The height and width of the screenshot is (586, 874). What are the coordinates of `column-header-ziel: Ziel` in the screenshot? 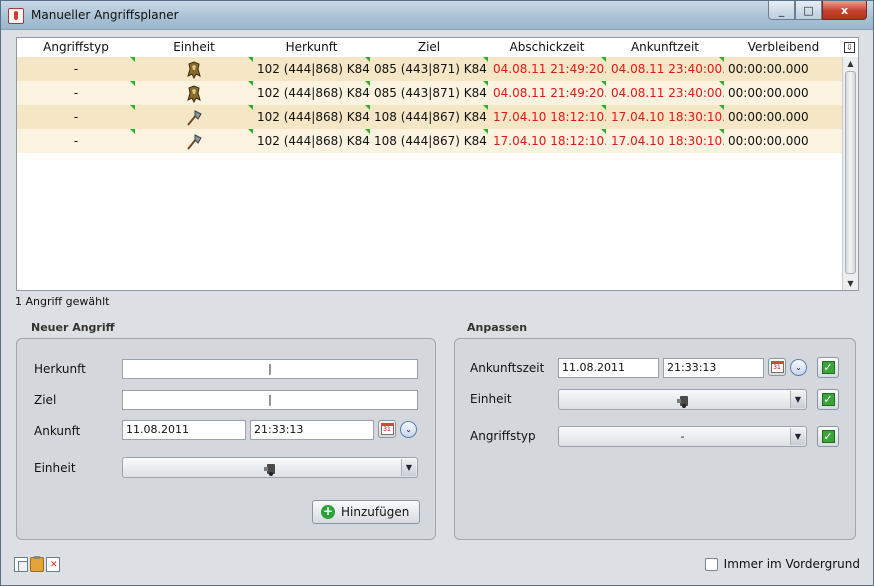 It's located at (429, 47).